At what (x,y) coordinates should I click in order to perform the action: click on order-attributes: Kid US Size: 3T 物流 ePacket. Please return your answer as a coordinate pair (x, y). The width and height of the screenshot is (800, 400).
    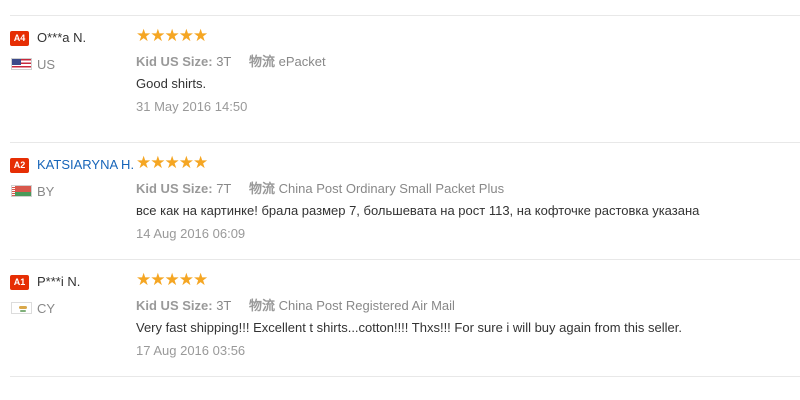
    Looking at the image, I should click on (231, 60).